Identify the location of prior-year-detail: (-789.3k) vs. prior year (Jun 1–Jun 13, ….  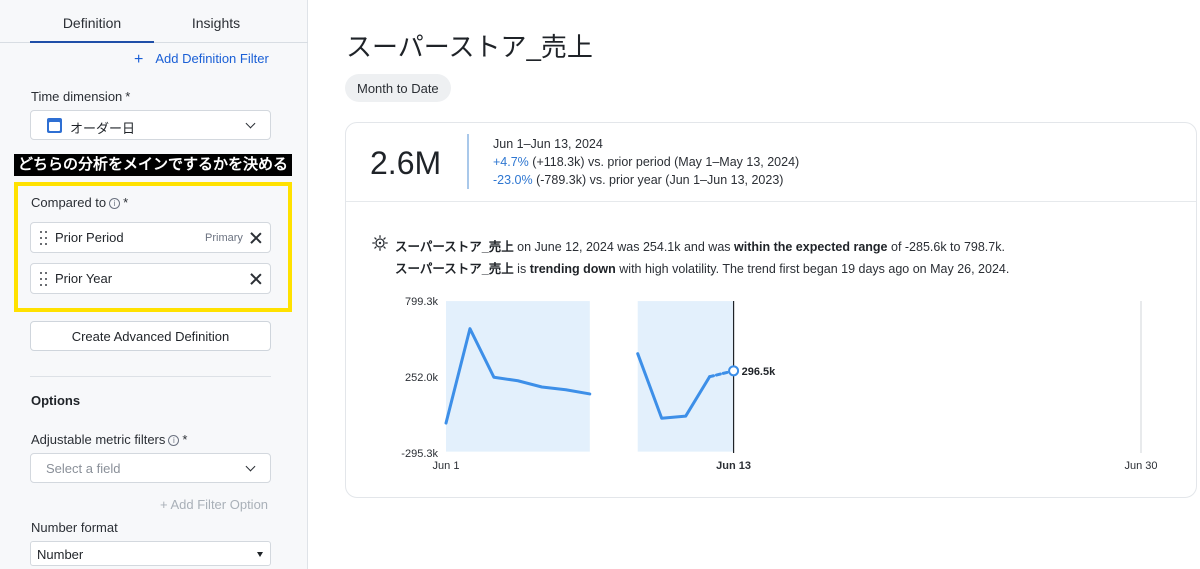
(660, 180).